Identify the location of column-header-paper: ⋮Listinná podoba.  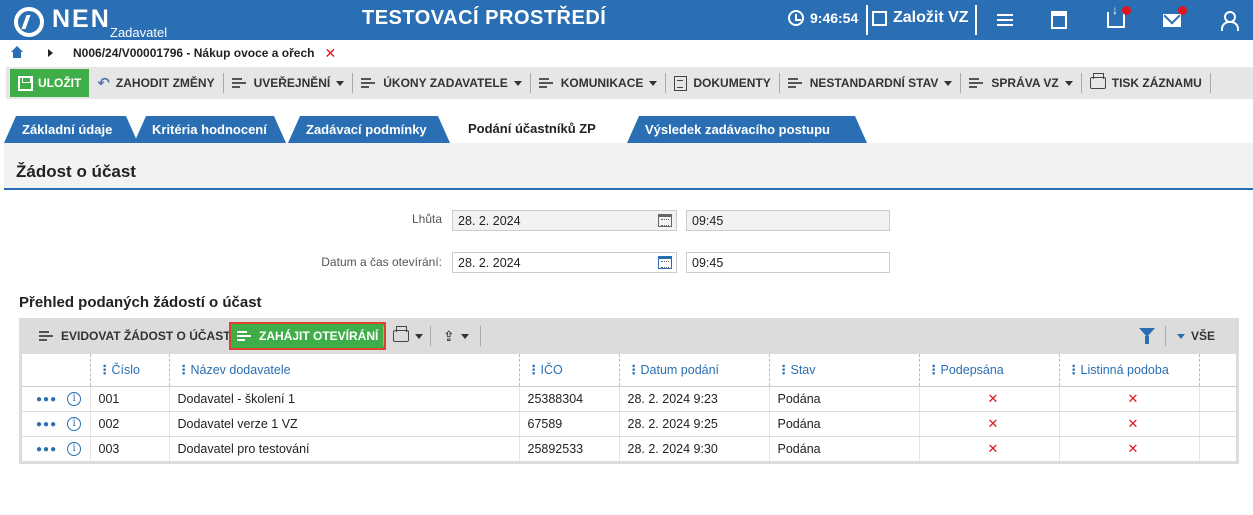
(1129, 370).